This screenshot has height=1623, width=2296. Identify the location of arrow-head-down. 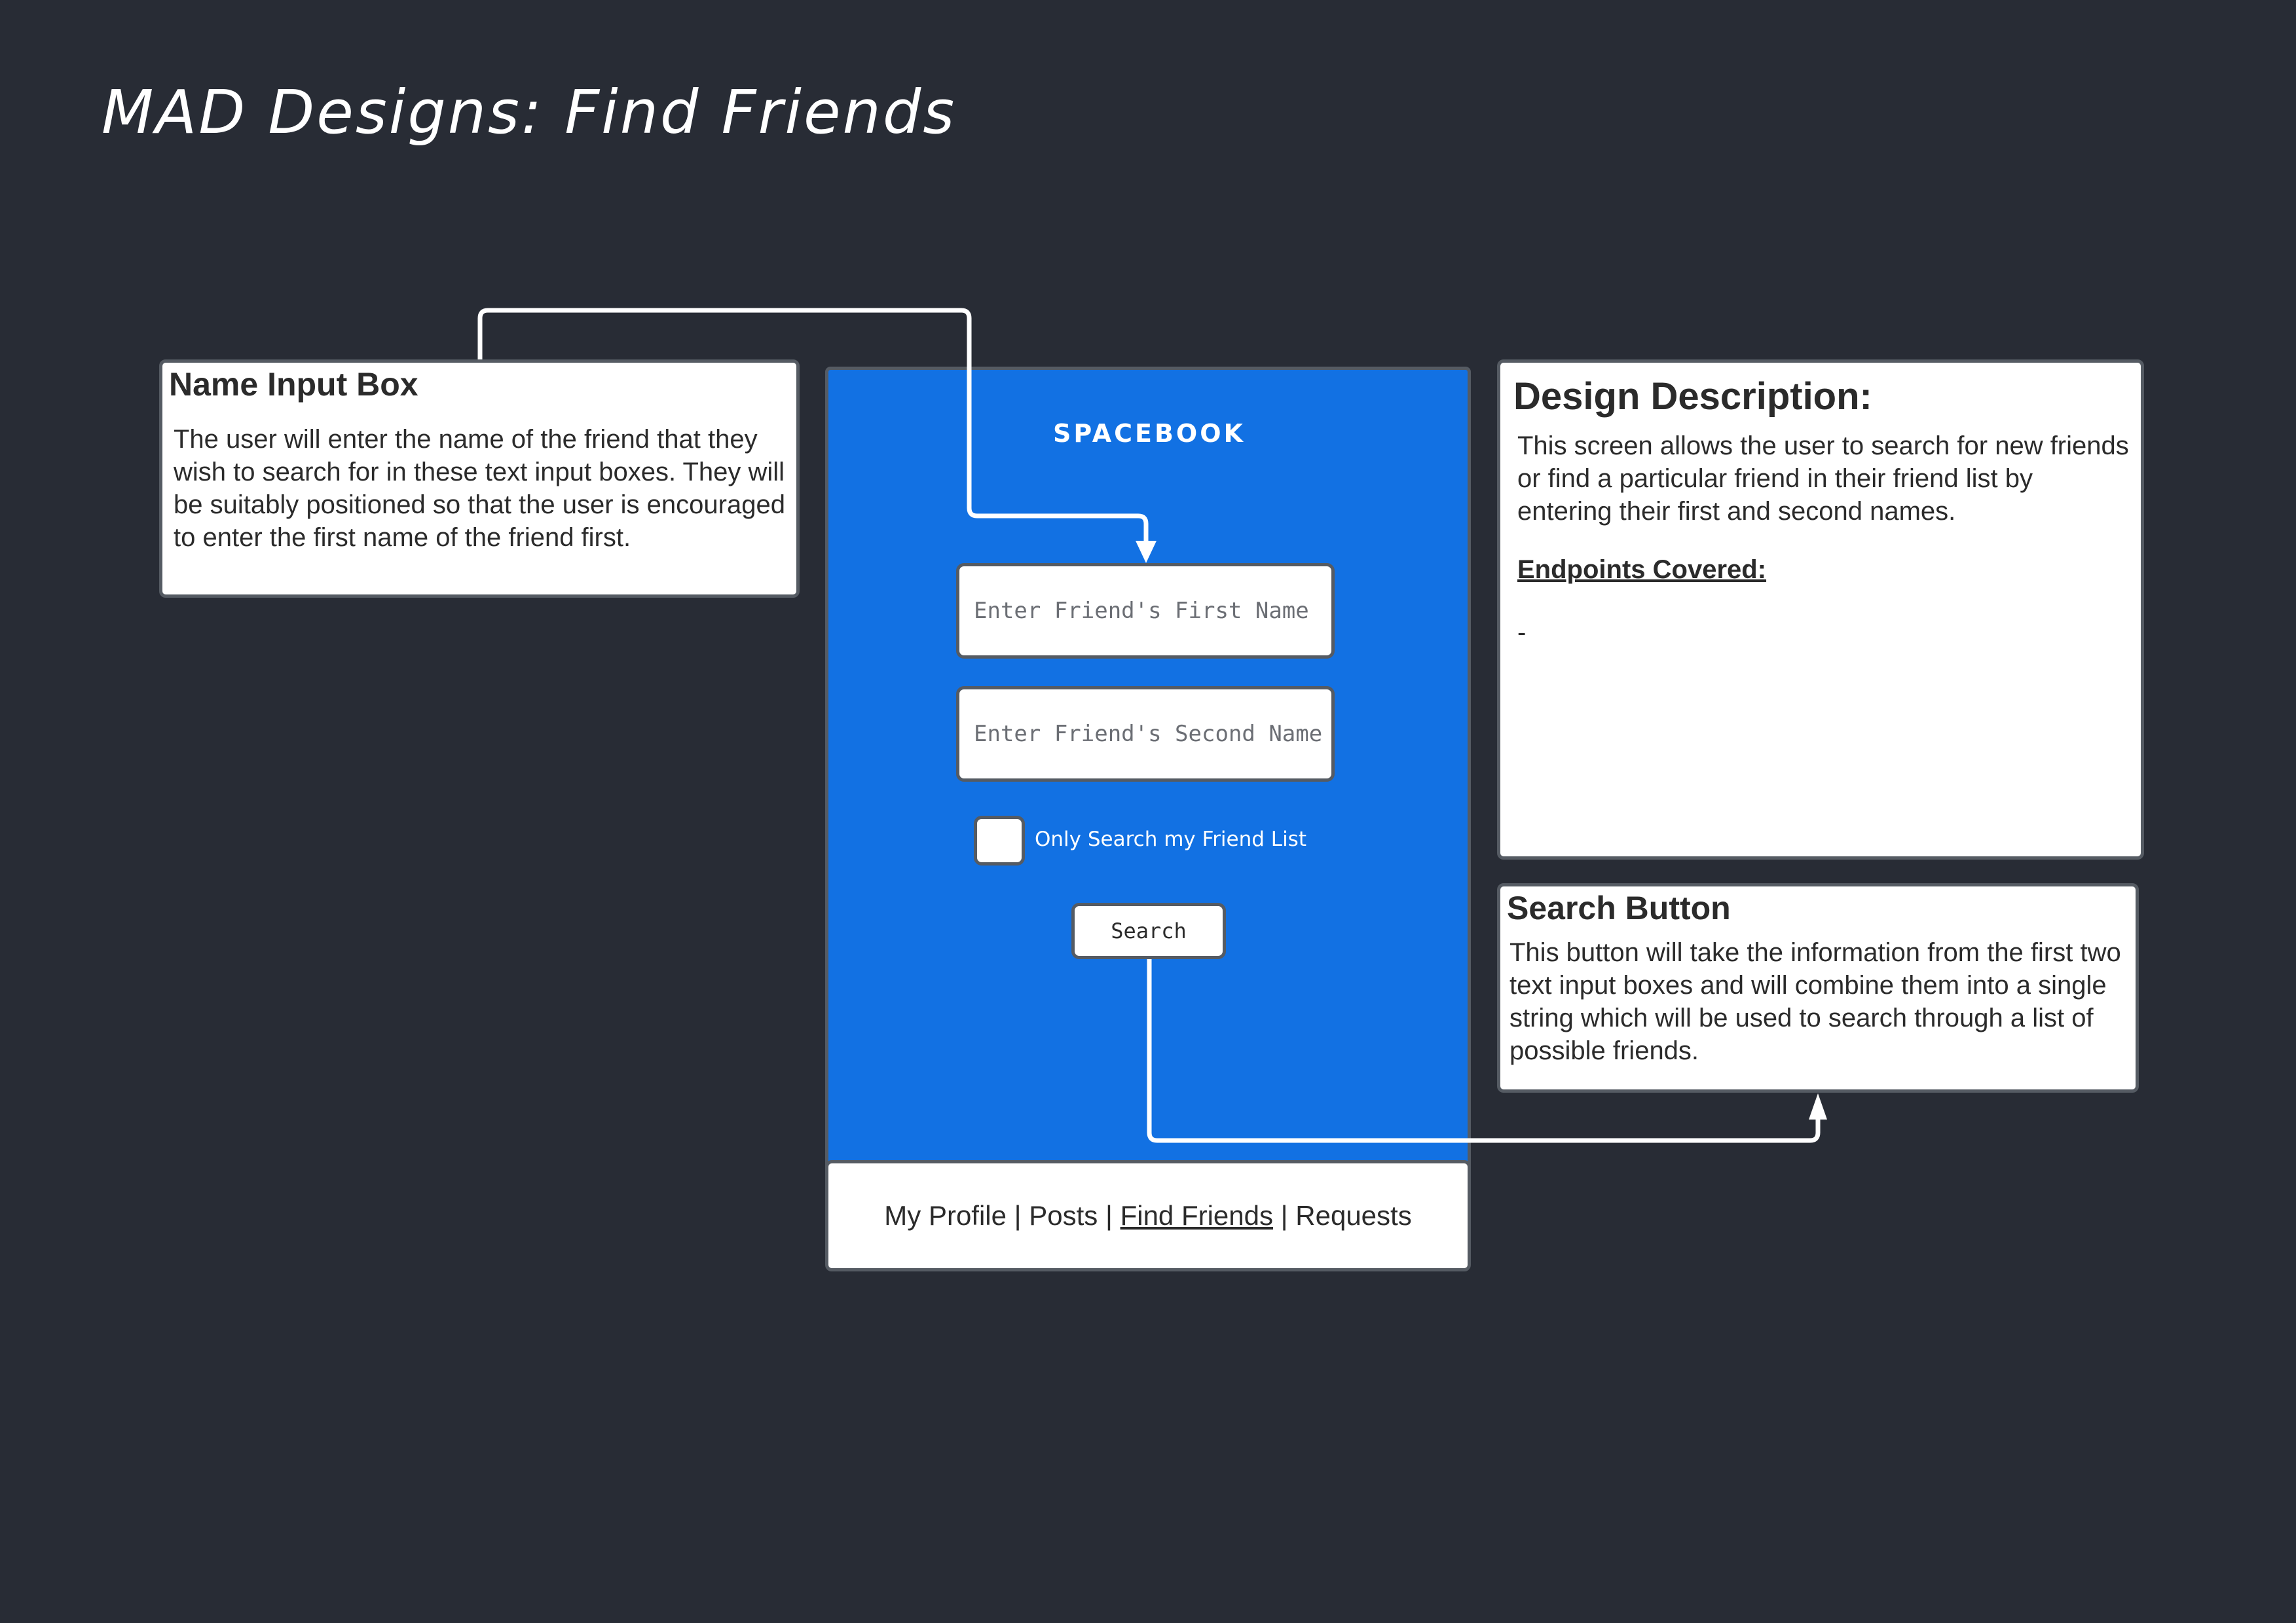
(1147, 552).